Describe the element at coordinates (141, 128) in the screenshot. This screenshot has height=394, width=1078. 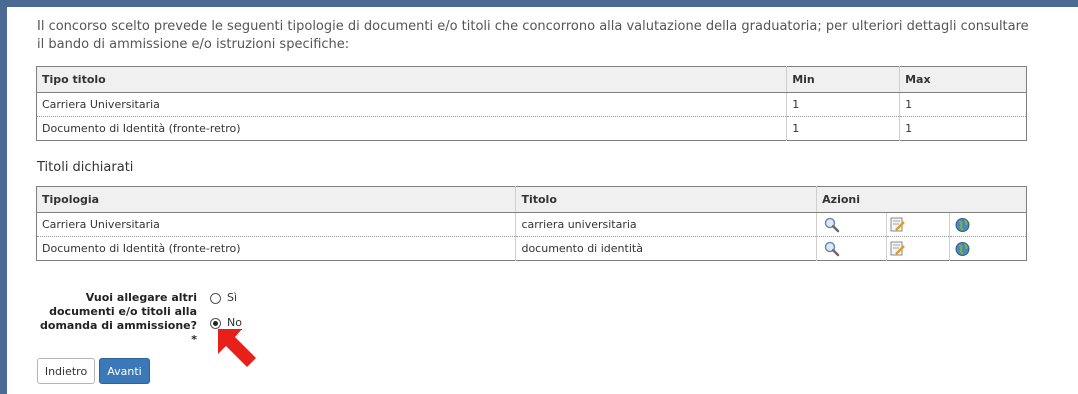
I see `cell-tipo: Documento di Identità (fronte-retro)` at that location.